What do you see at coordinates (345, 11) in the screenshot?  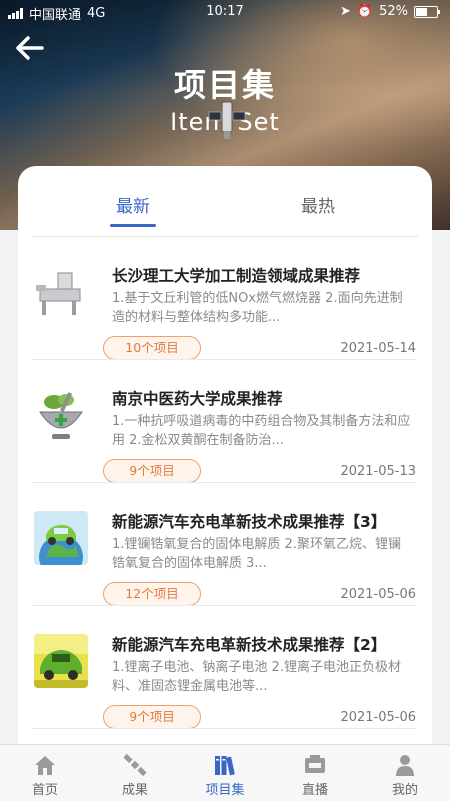 I see `location-icon: ➤` at bounding box center [345, 11].